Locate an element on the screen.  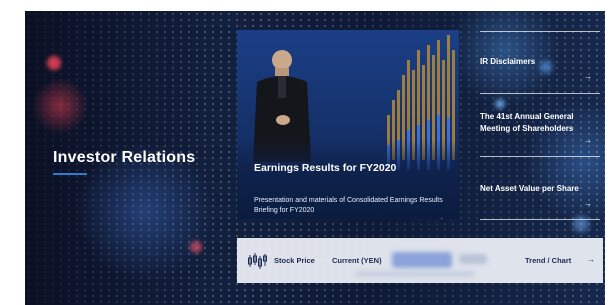
blurred-price-timestamp is located at coordinates (415, 274).